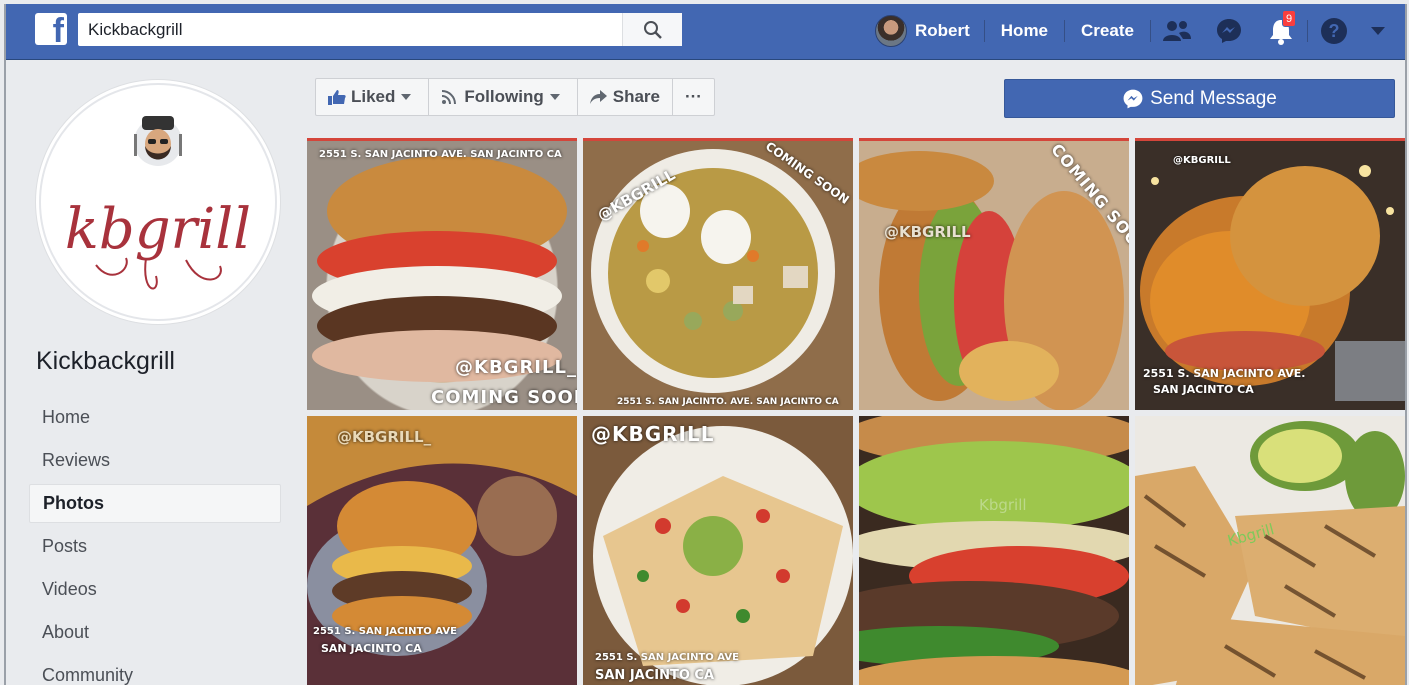  What do you see at coordinates (155, 546) in the screenshot?
I see `sidebar-item-posts: Posts` at bounding box center [155, 546].